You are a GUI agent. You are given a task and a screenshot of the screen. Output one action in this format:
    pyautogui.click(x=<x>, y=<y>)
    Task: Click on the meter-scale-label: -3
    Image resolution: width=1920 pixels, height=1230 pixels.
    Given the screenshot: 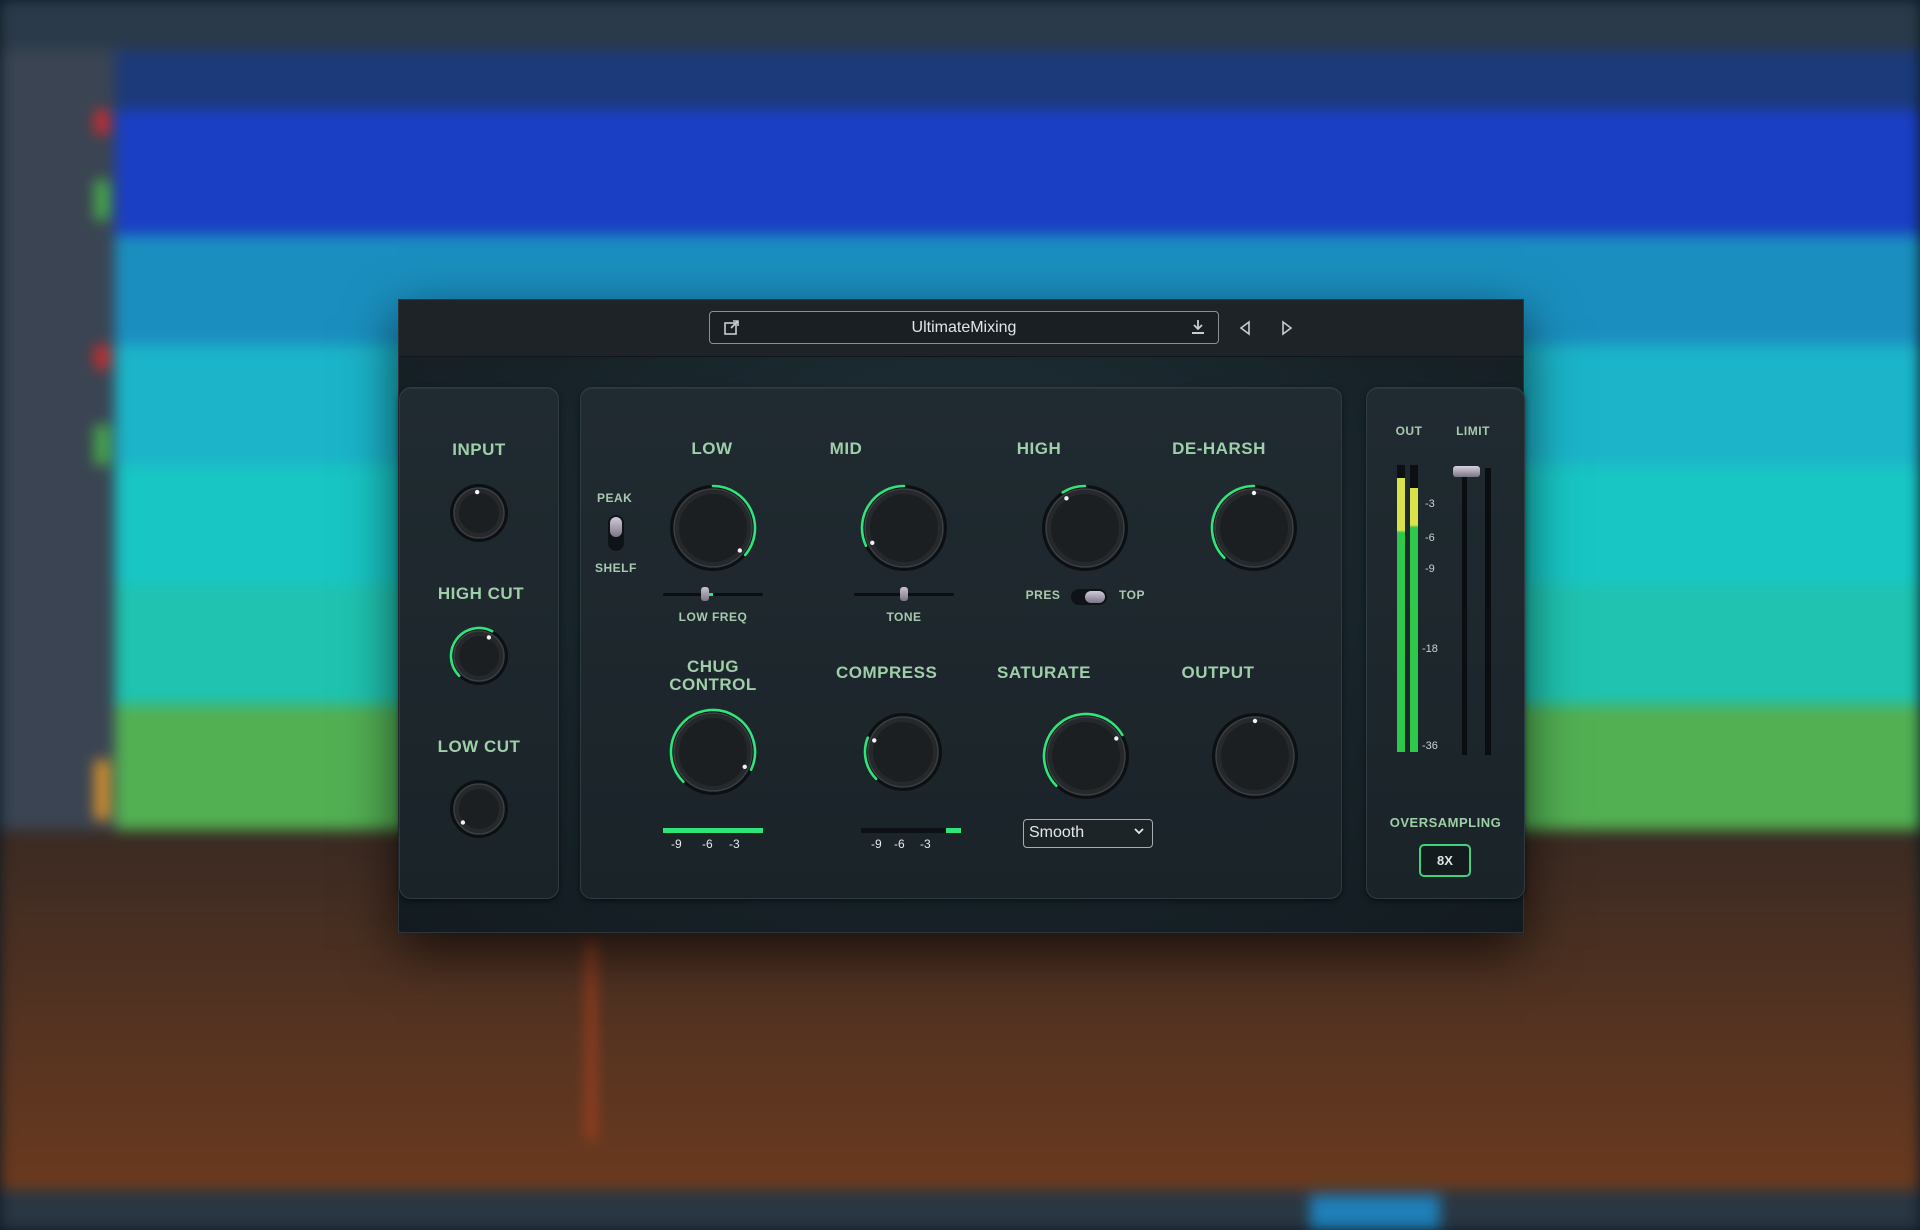 What is the action you would take?
    pyautogui.click(x=1430, y=504)
    